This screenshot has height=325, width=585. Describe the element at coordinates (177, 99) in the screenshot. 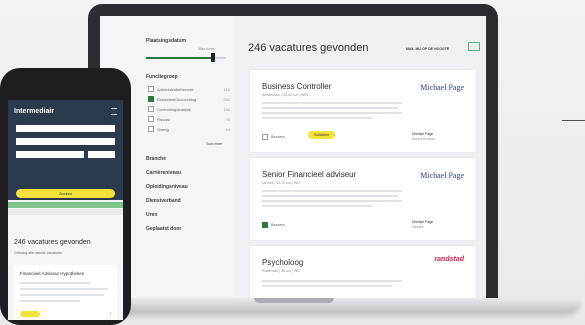

I see `filter-item-label: Financieel/Accounting` at that location.